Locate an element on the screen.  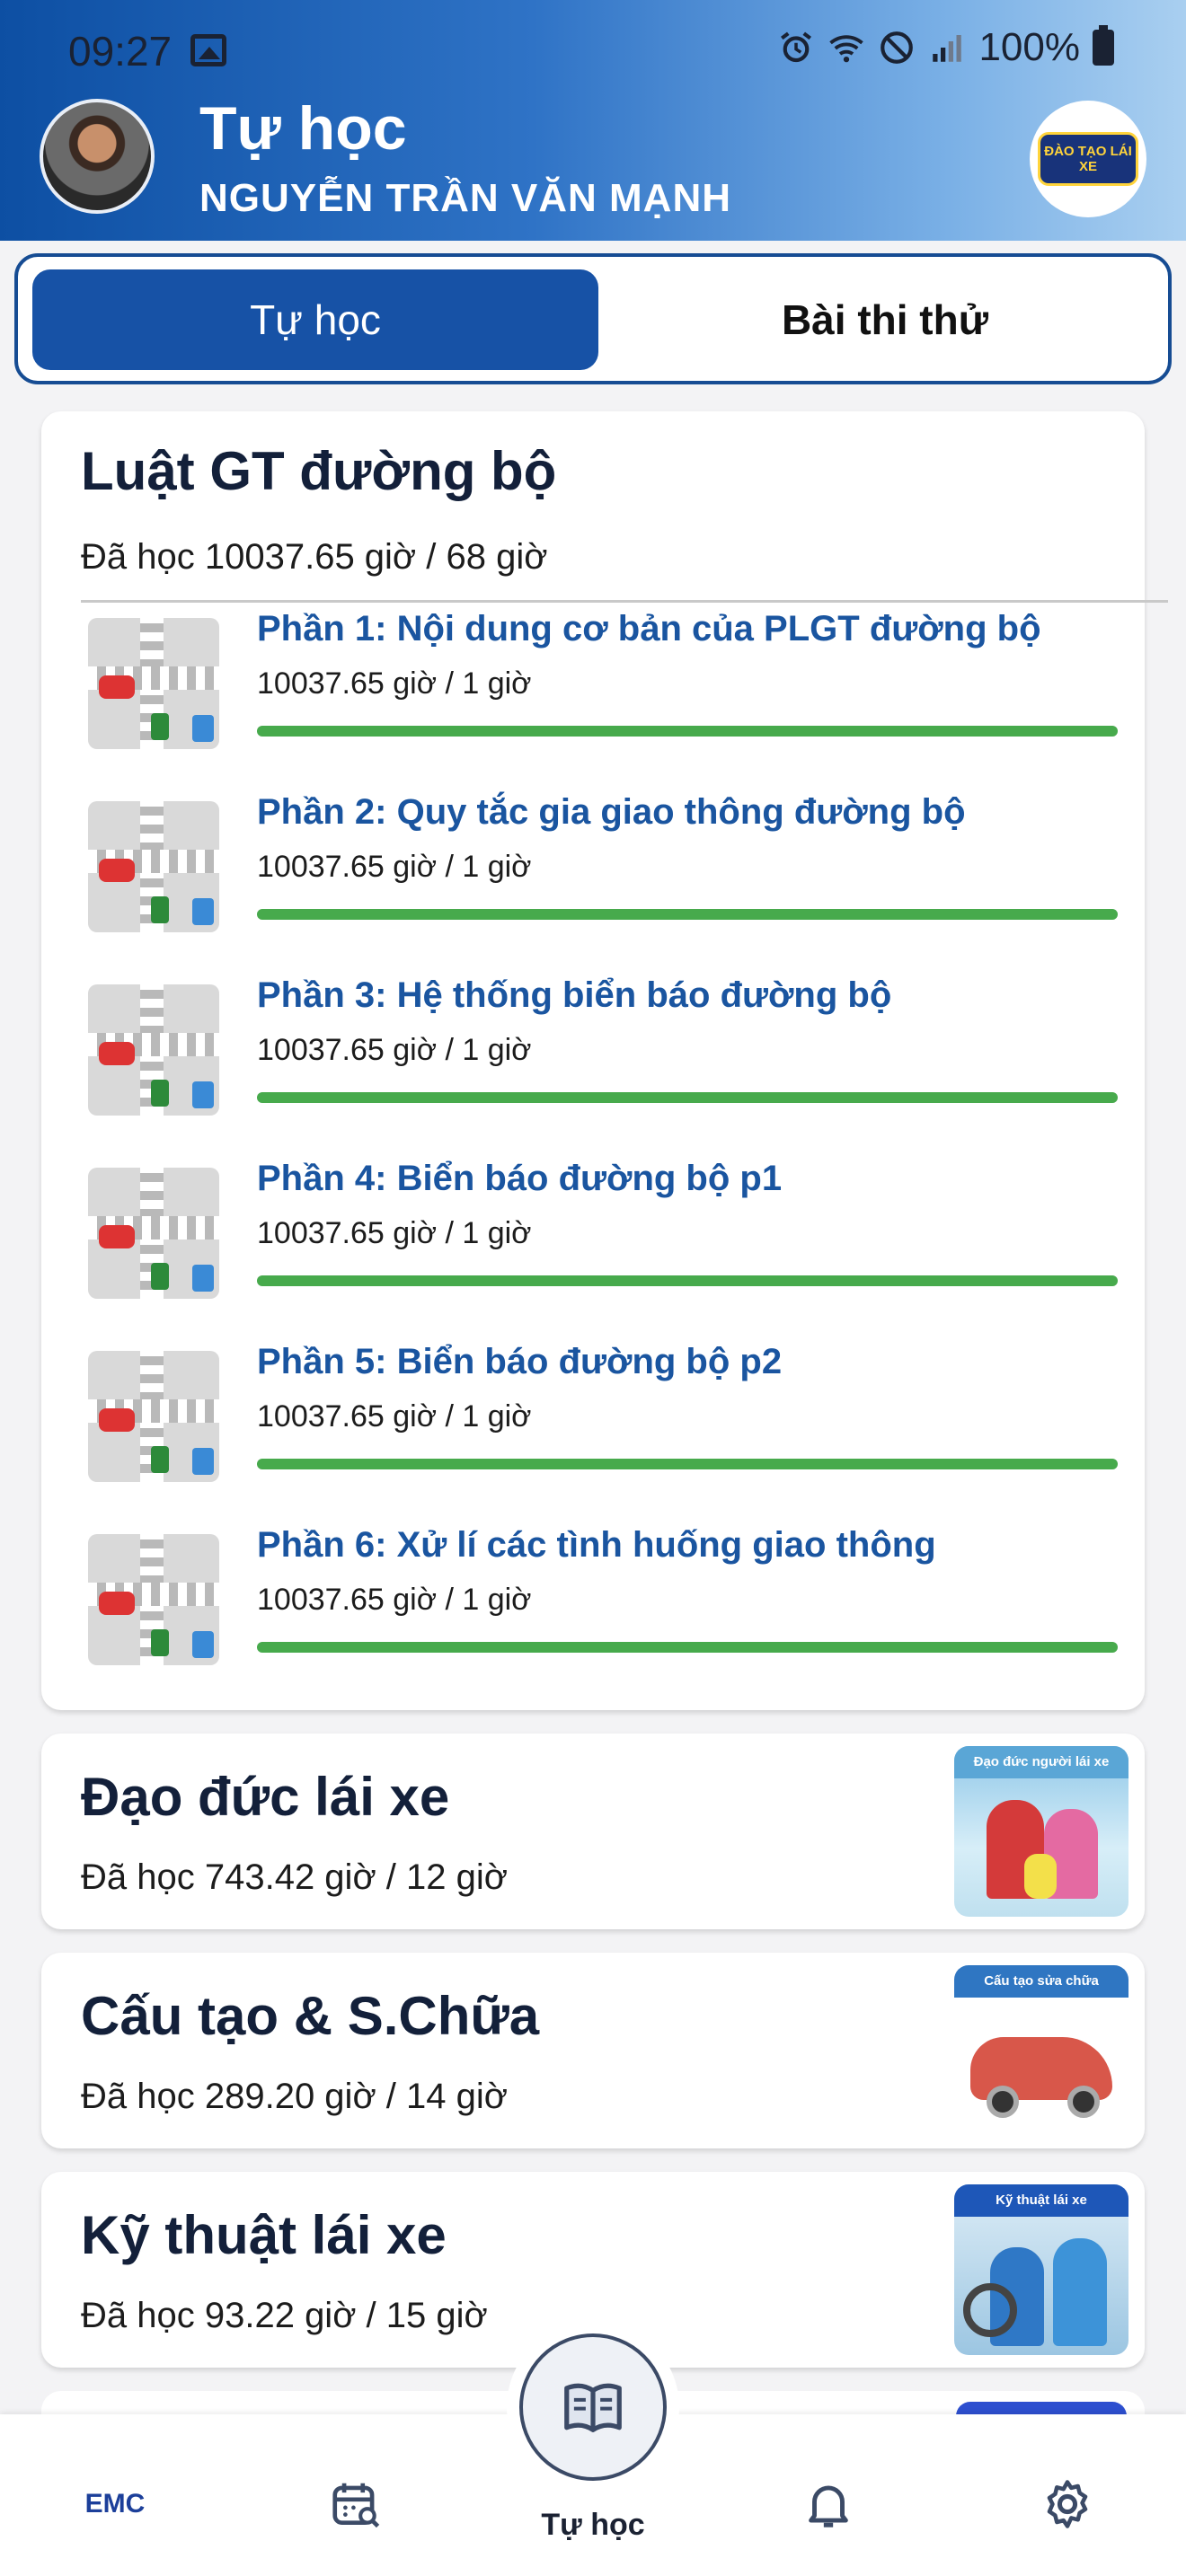
brand-logo-text: ĐÀO TẠO LÁI XE is located at coordinates (1088, 159).